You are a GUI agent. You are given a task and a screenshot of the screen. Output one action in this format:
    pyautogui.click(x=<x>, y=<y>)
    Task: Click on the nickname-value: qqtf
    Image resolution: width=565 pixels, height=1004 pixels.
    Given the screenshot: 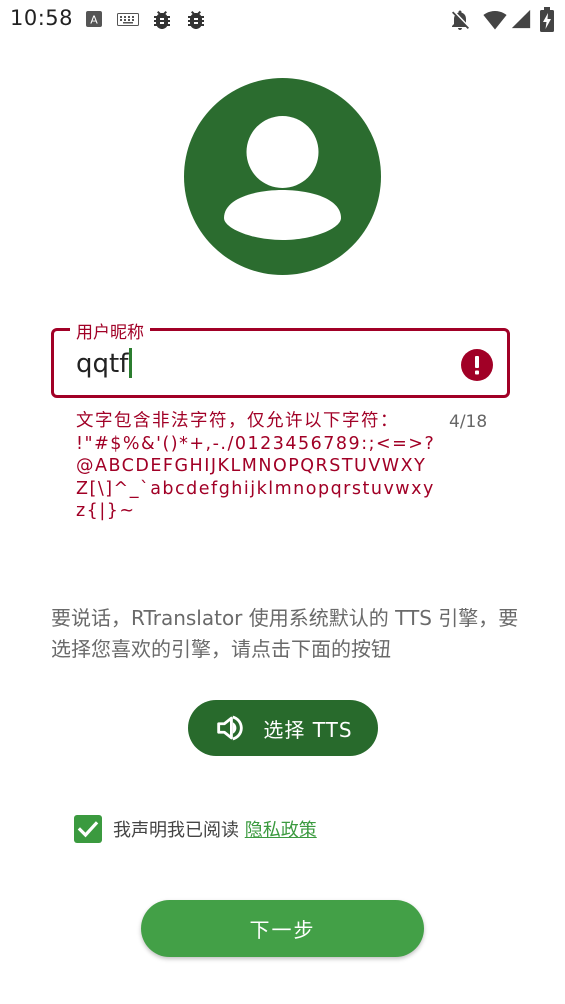 What is the action you would take?
    pyautogui.click(x=102, y=364)
    